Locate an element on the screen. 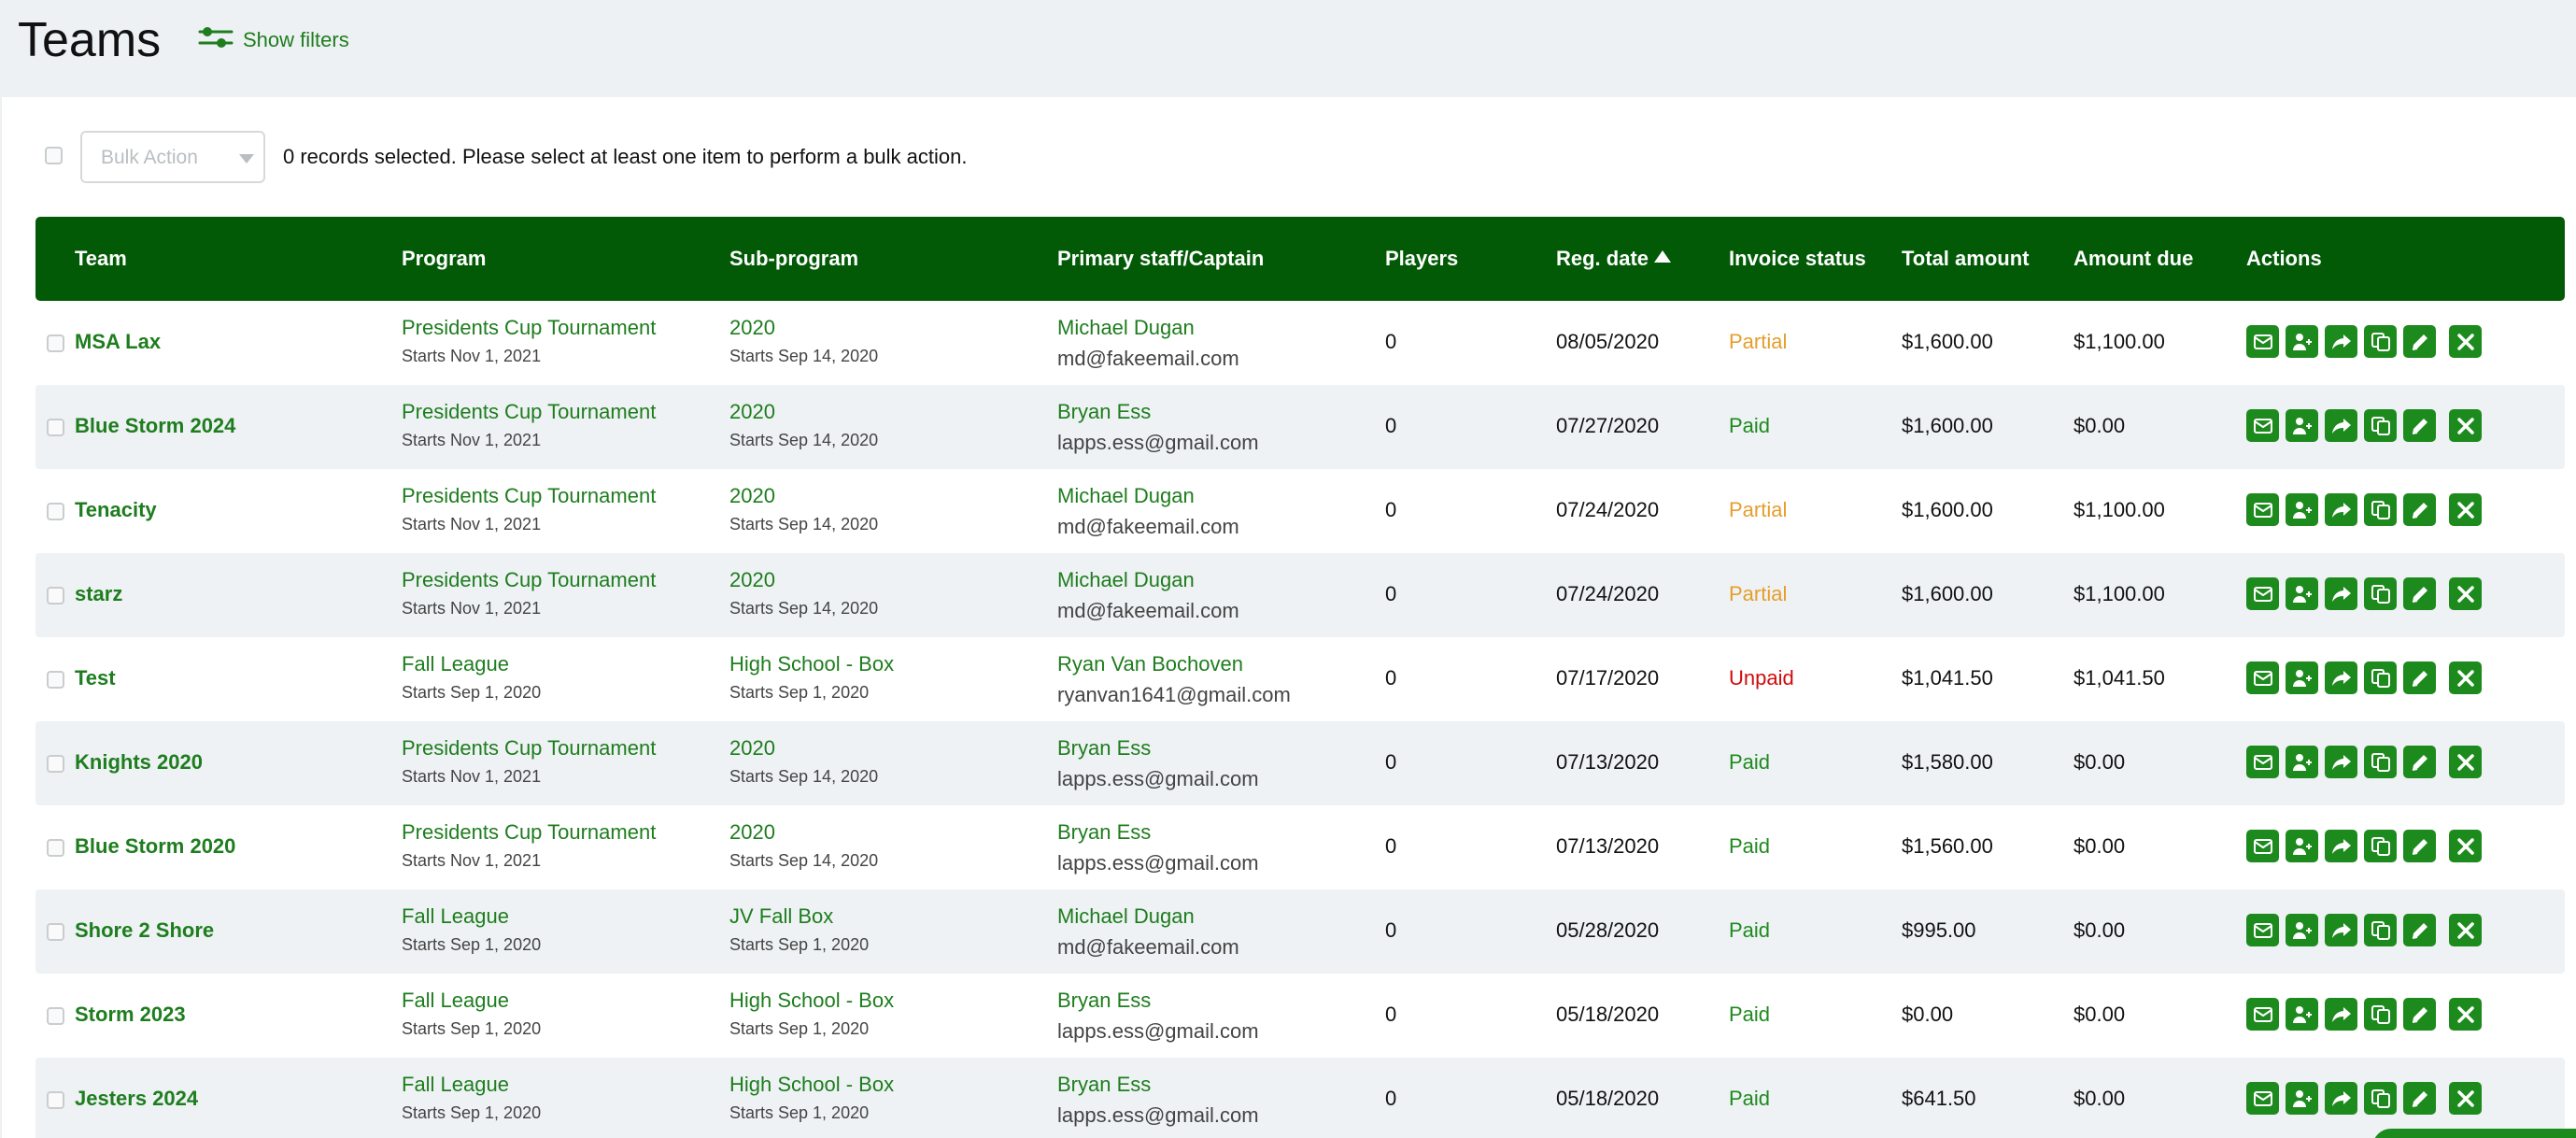  team-name-link: starz is located at coordinates (98, 594).